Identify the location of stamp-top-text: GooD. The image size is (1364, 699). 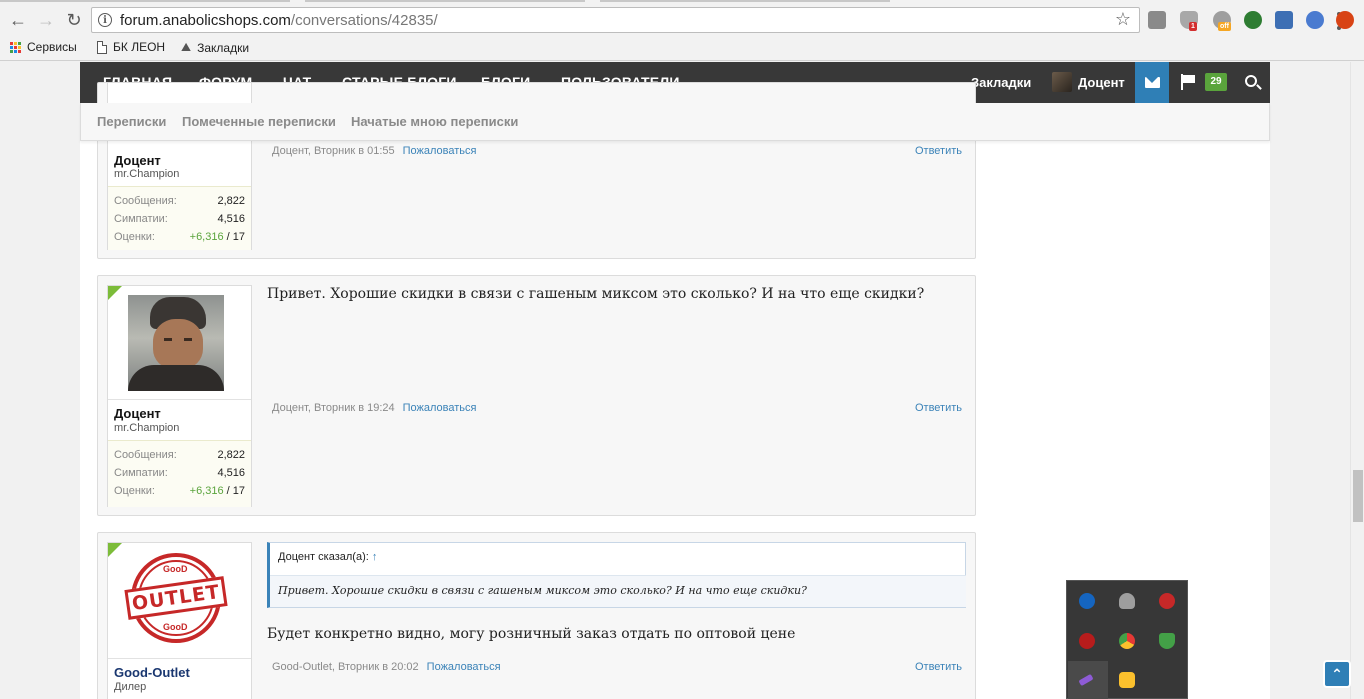
(175, 569).